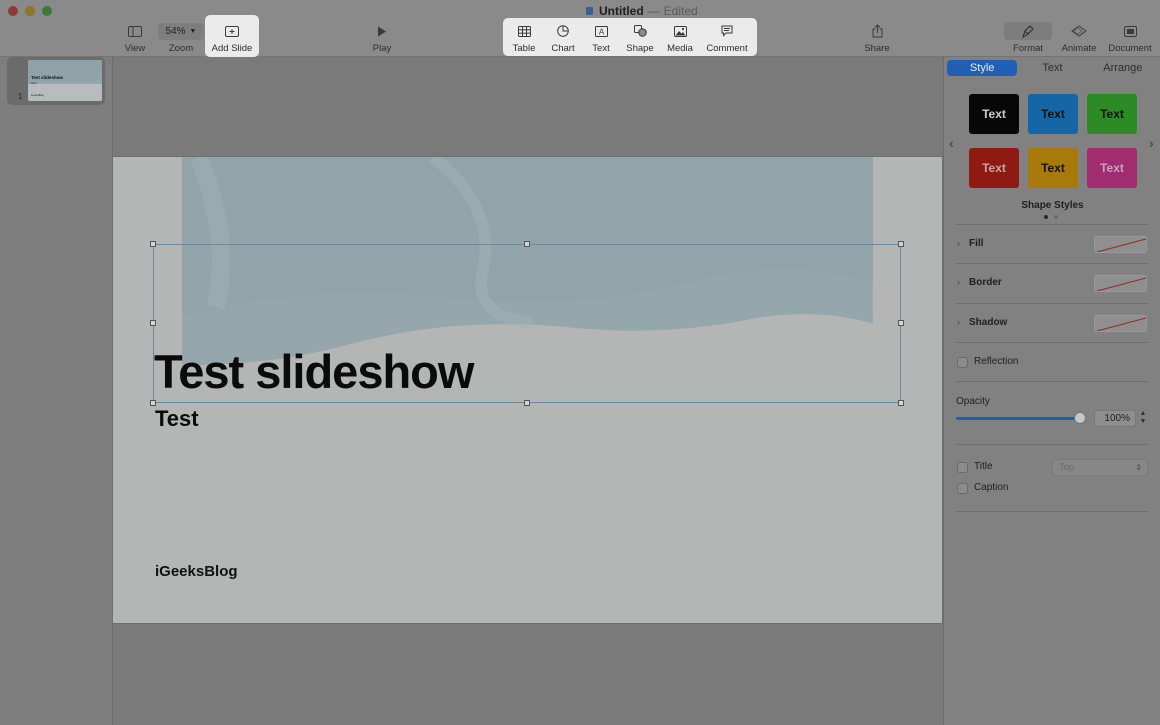 Image resolution: width=1160 pixels, height=725 pixels. I want to click on close-window-button, so click(13, 11).